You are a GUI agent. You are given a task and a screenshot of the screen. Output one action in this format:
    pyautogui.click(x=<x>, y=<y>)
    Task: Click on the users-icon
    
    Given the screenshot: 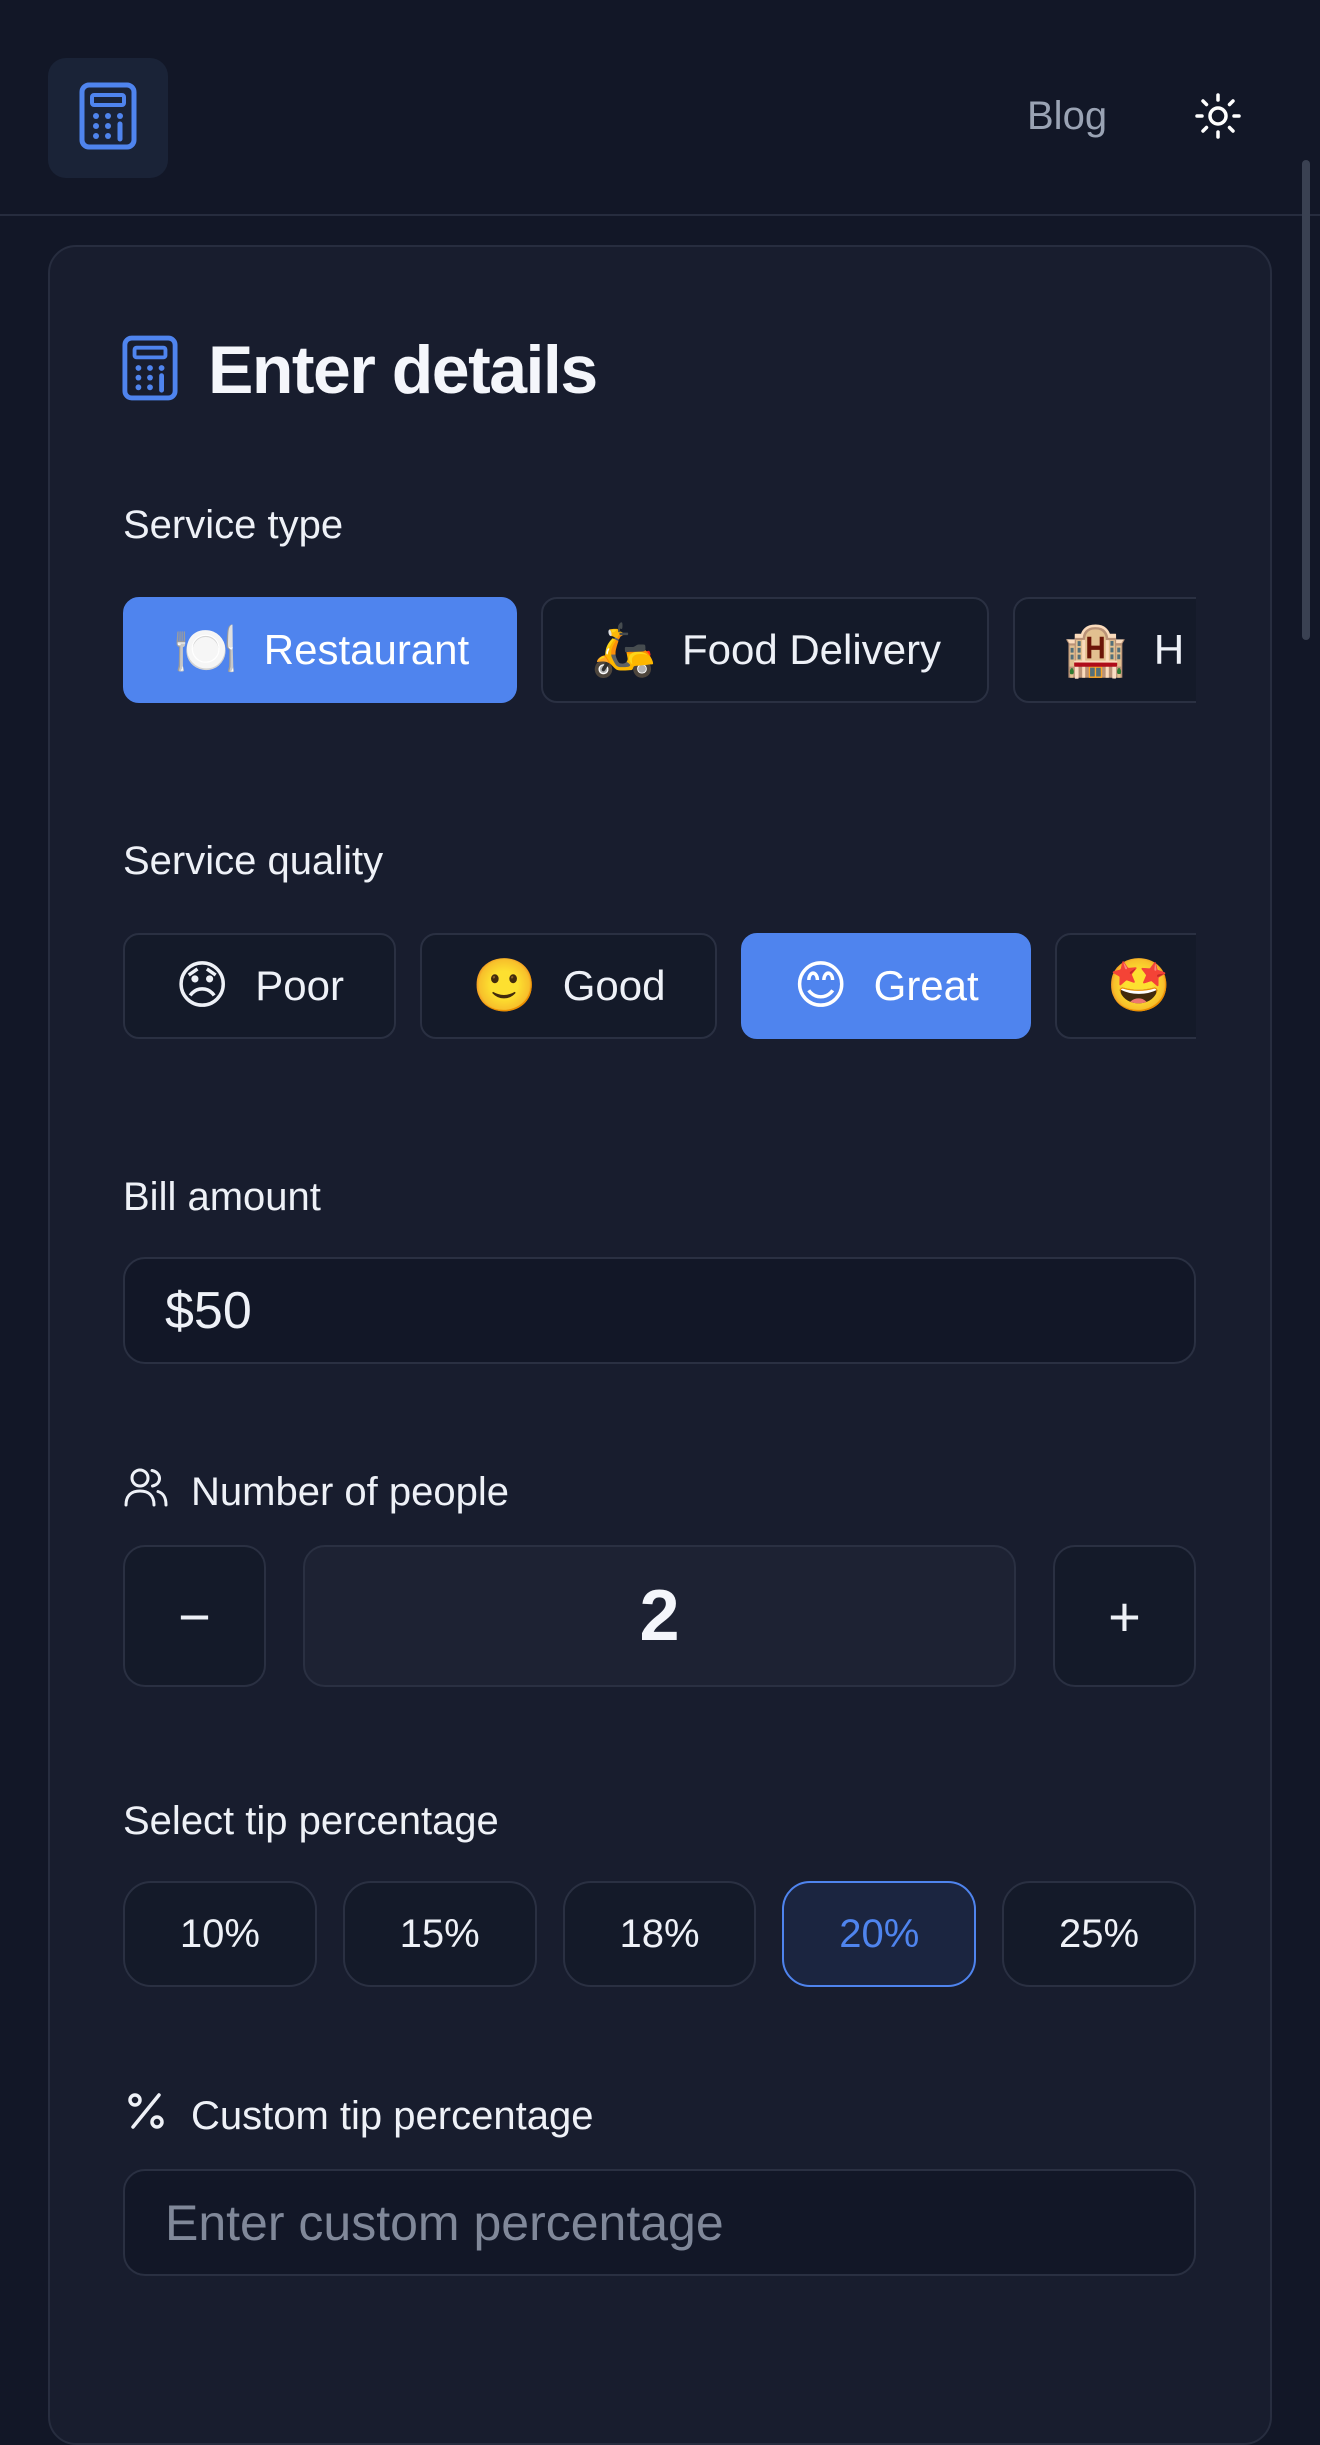 What is the action you would take?
    pyautogui.click(x=146, y=1492)
    